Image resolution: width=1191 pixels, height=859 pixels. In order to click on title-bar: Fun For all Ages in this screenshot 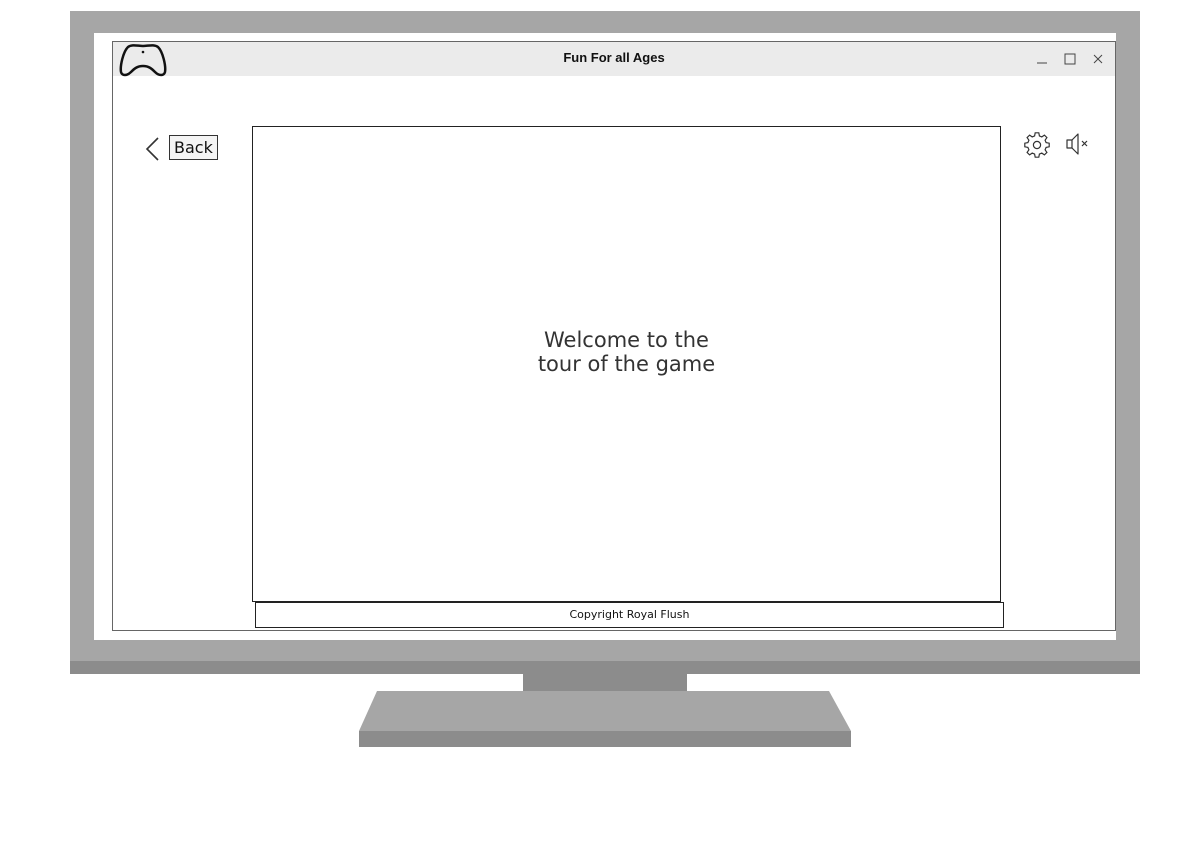, I will do `click(614, 59)`.